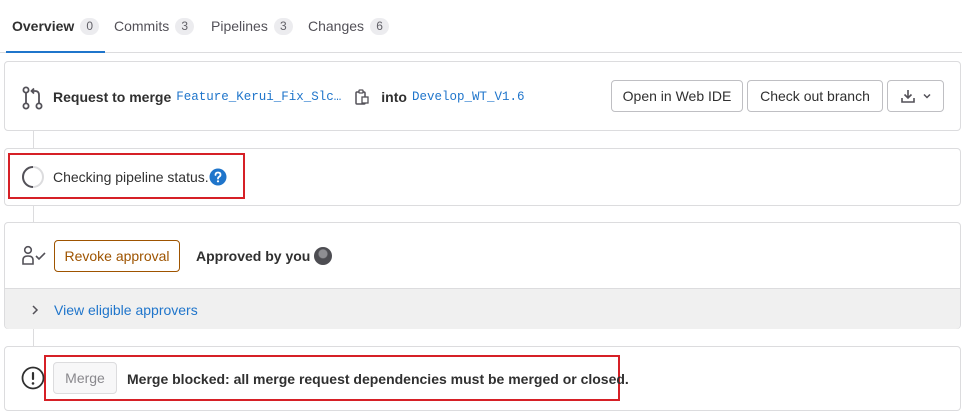 The width and height of the screenshot is (972, 415). I want to click on tab-label: Commits, so click(142, 26).